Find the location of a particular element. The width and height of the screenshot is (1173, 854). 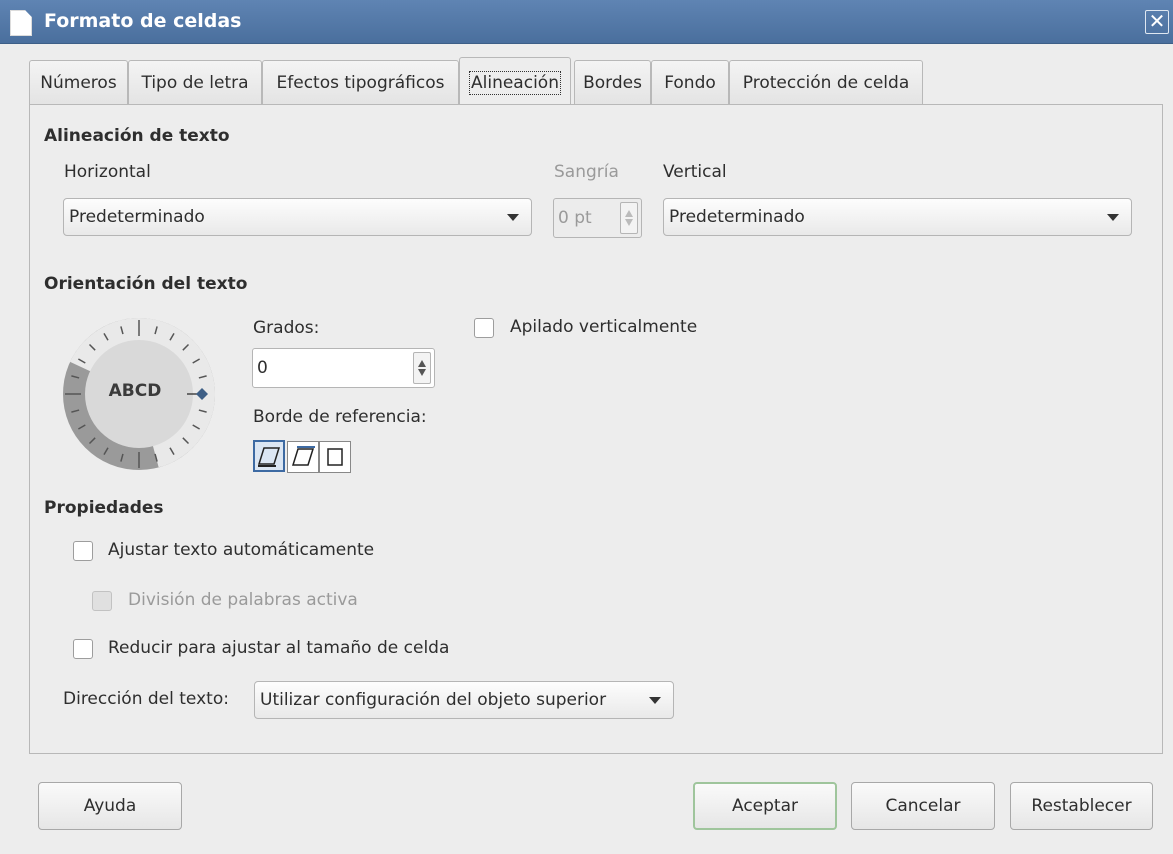

horizontal-select-value: Predeterminado is located at coordinates (137, 217).